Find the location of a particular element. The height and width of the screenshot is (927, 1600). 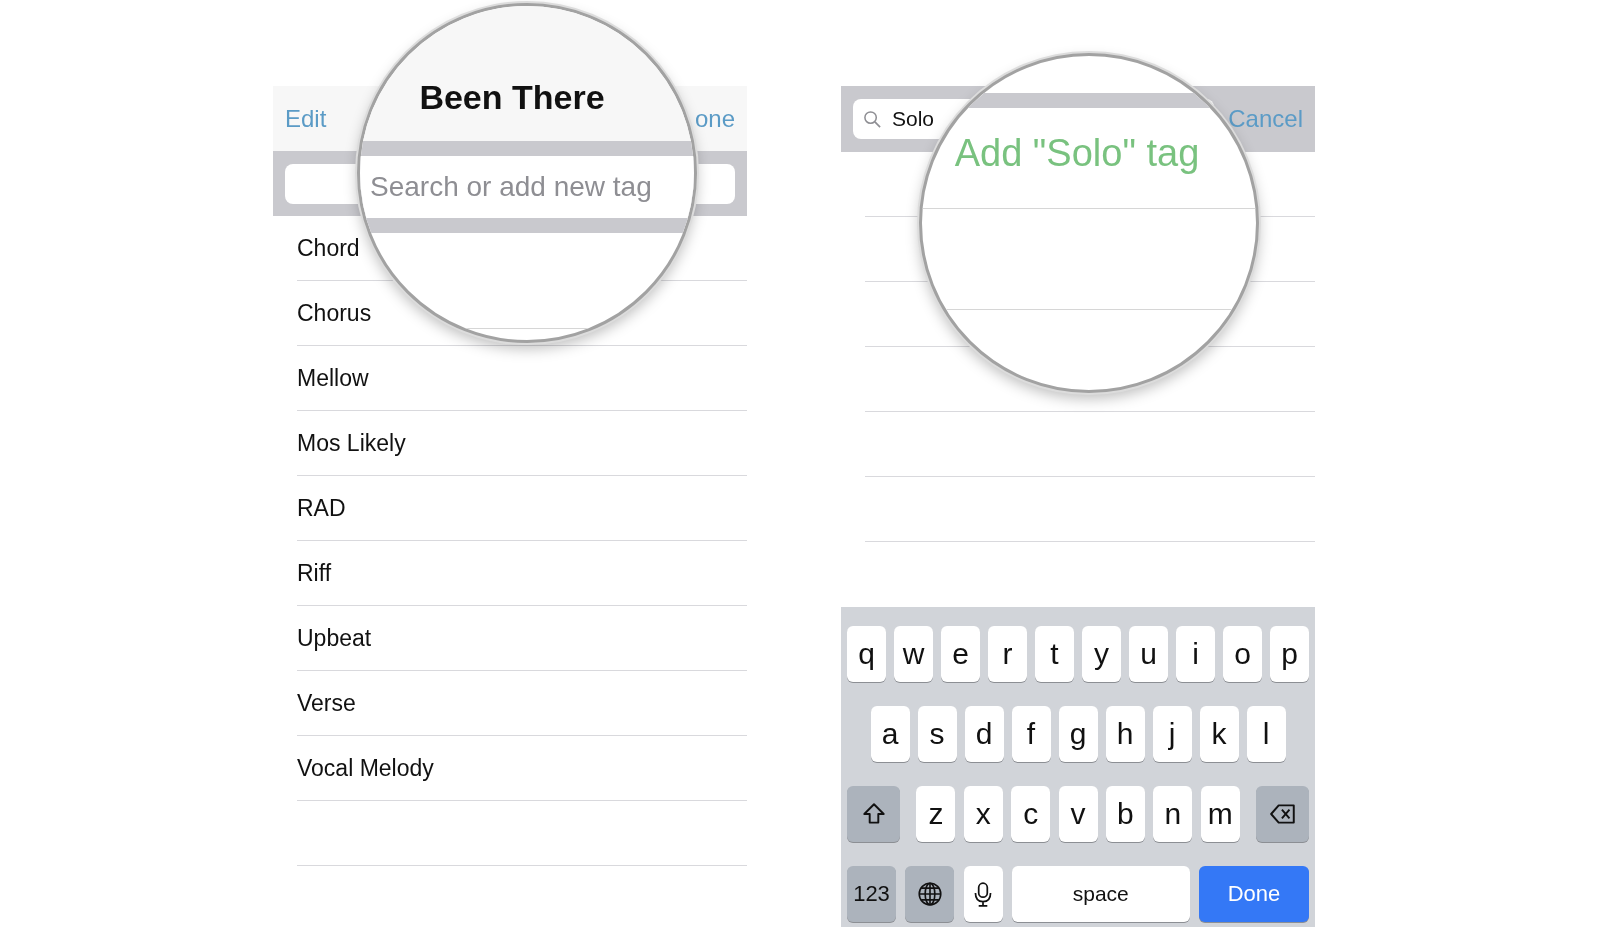

tag-item: RAD is located at coordinates (321, 508).